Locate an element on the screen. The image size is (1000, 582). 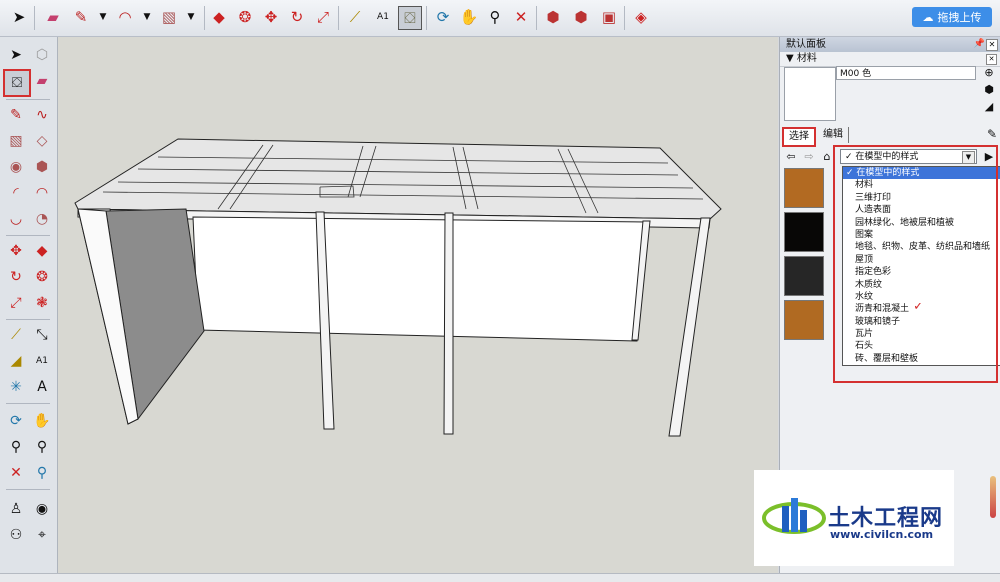
pencil-dropdown-icon: ▼ is located at coordinates (103, 17).